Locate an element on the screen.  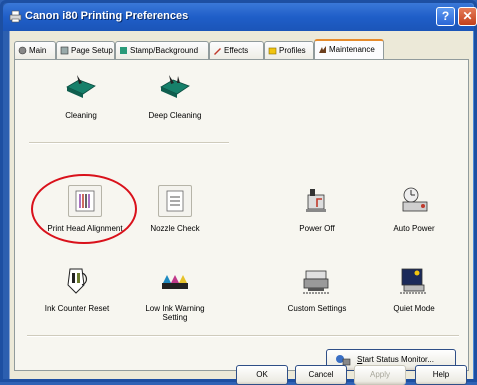
main-icon is located at coordinates (22, 51).